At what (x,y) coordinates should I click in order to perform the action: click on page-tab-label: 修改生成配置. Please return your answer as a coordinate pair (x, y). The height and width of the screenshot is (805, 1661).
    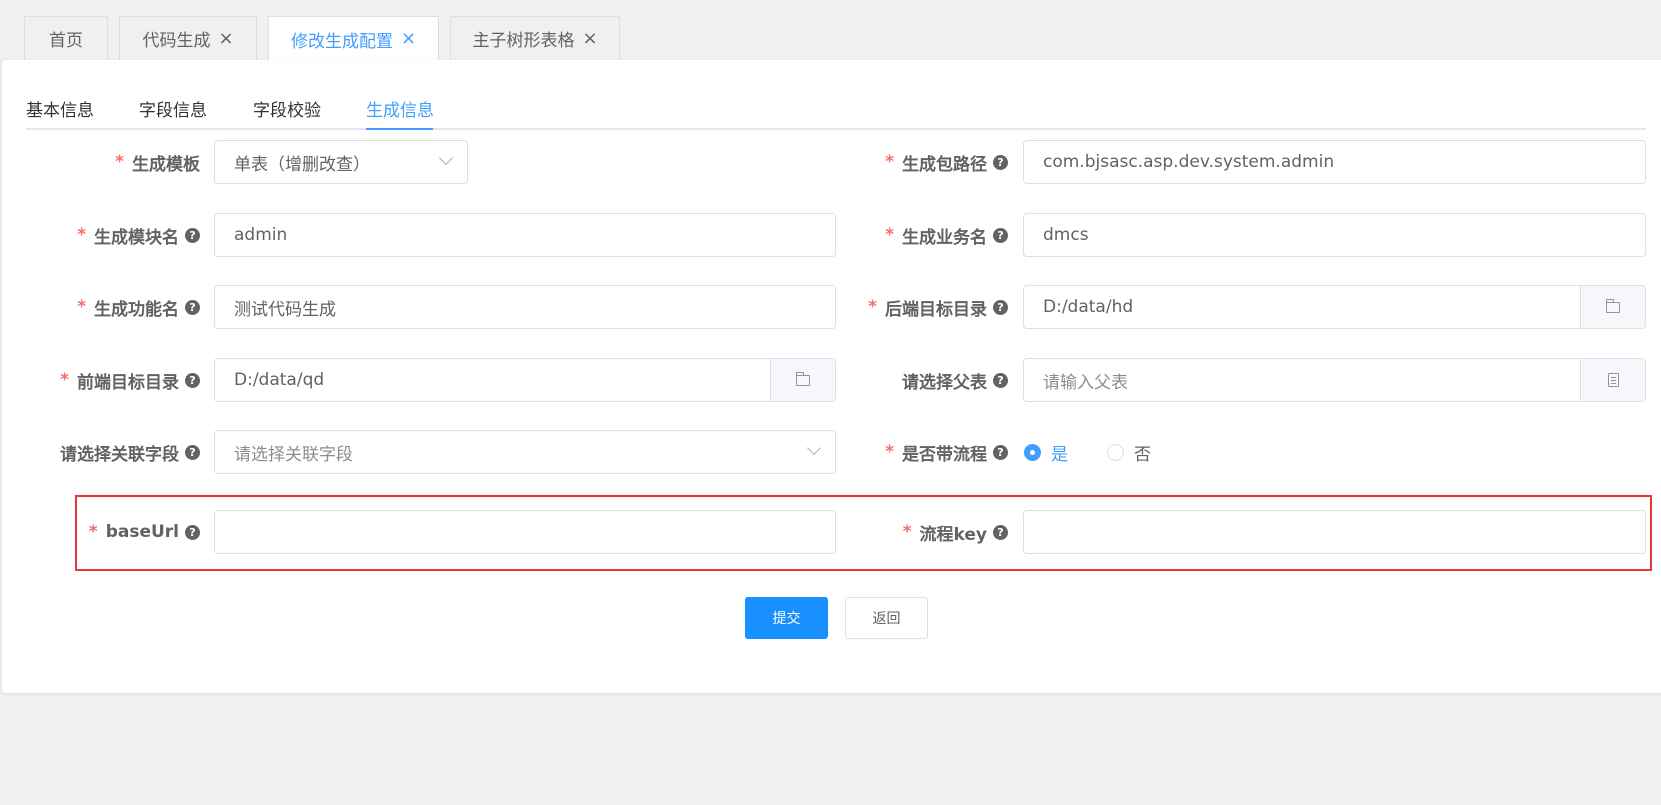
    Looking at the image, I should click on (341, 41).